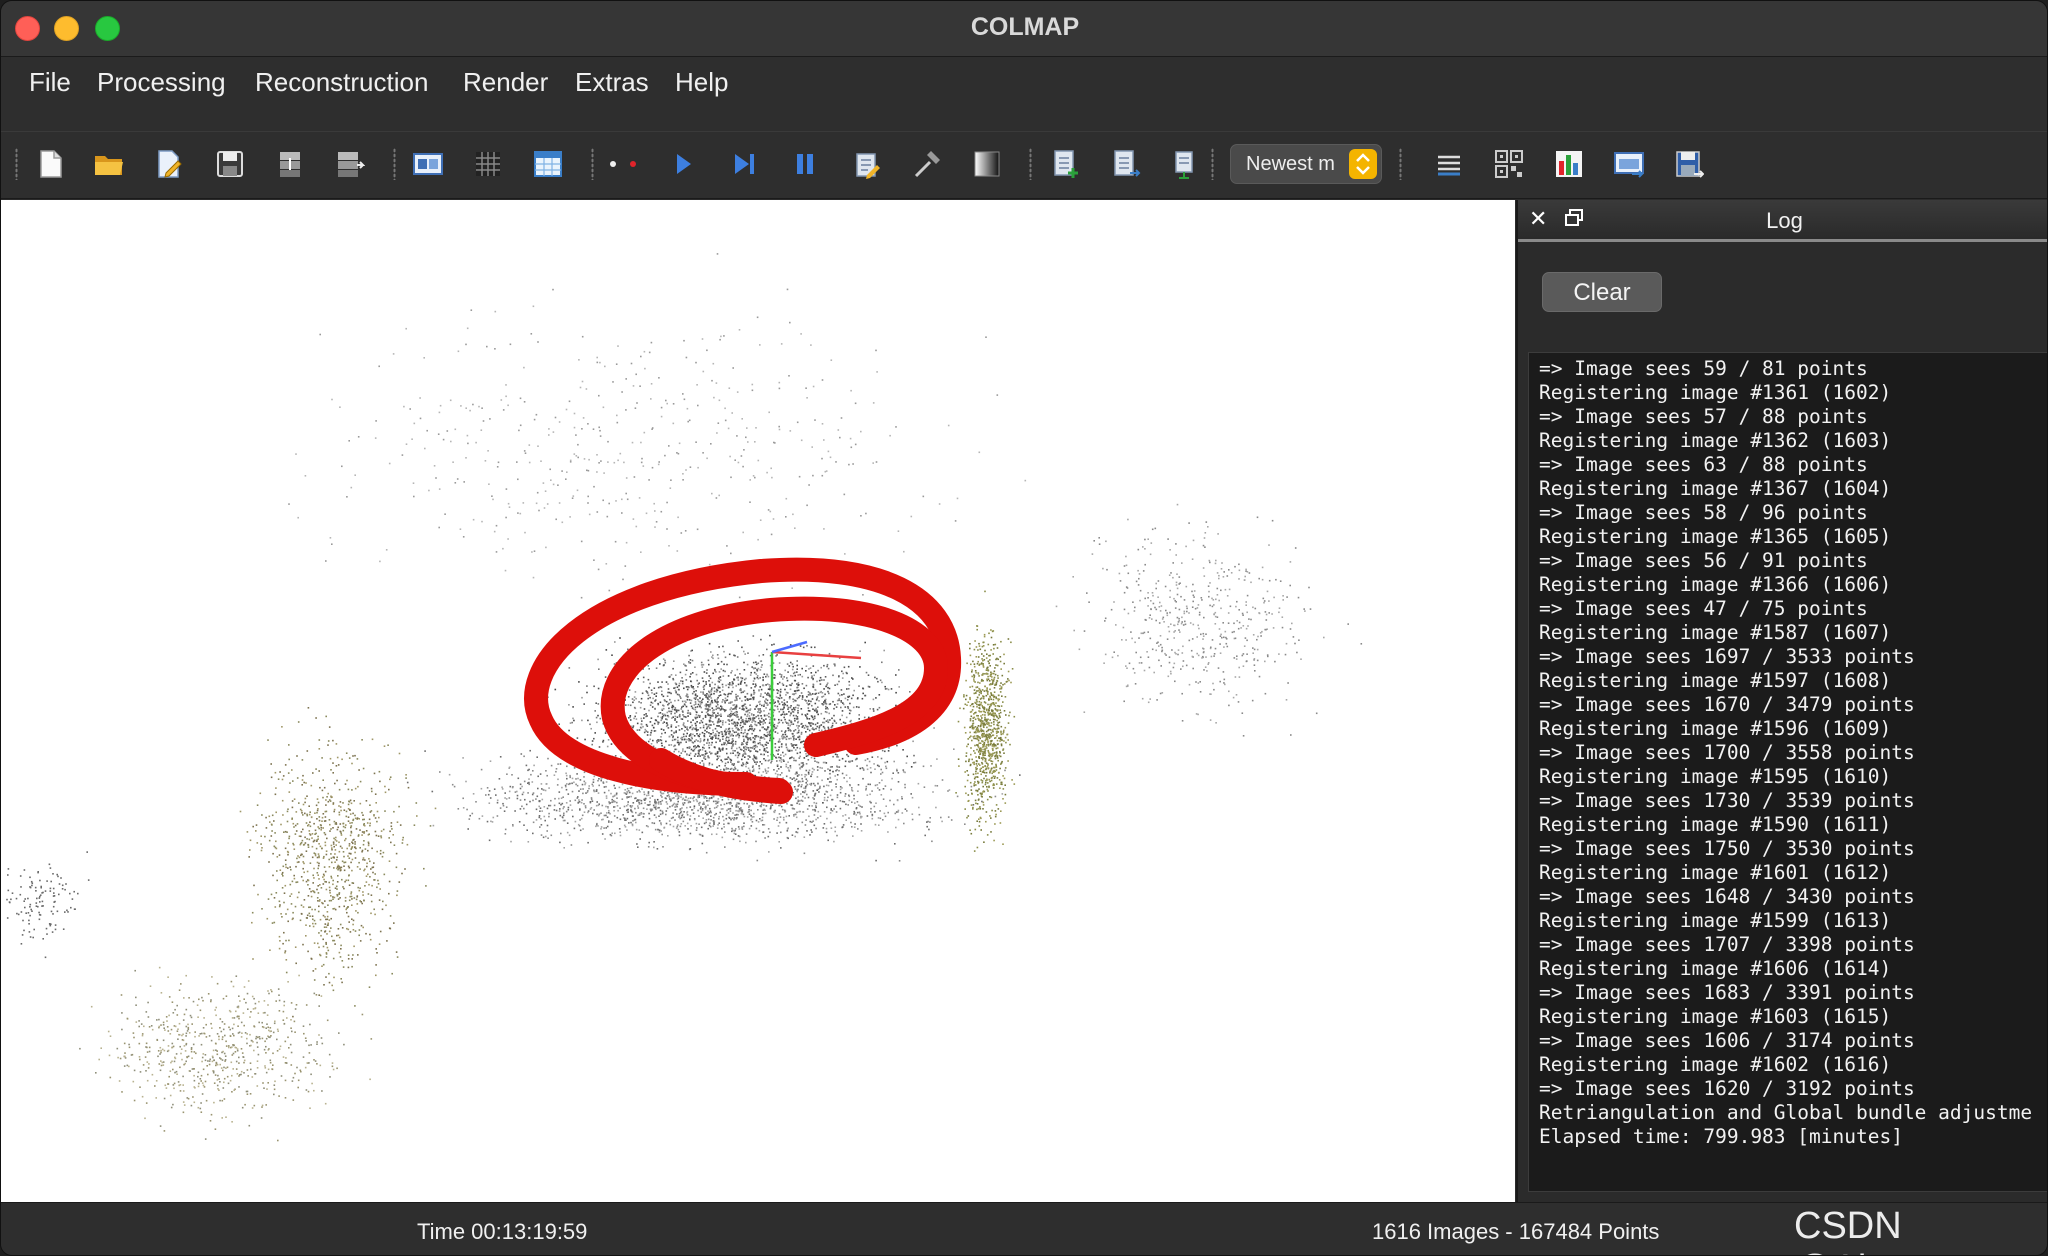 The height and width of the screenshot is (1256, 2048). What do you see at coordinates (488, 164) in the screenshot?
I see `feature-matching-icon` at bounding box center [488, 164].